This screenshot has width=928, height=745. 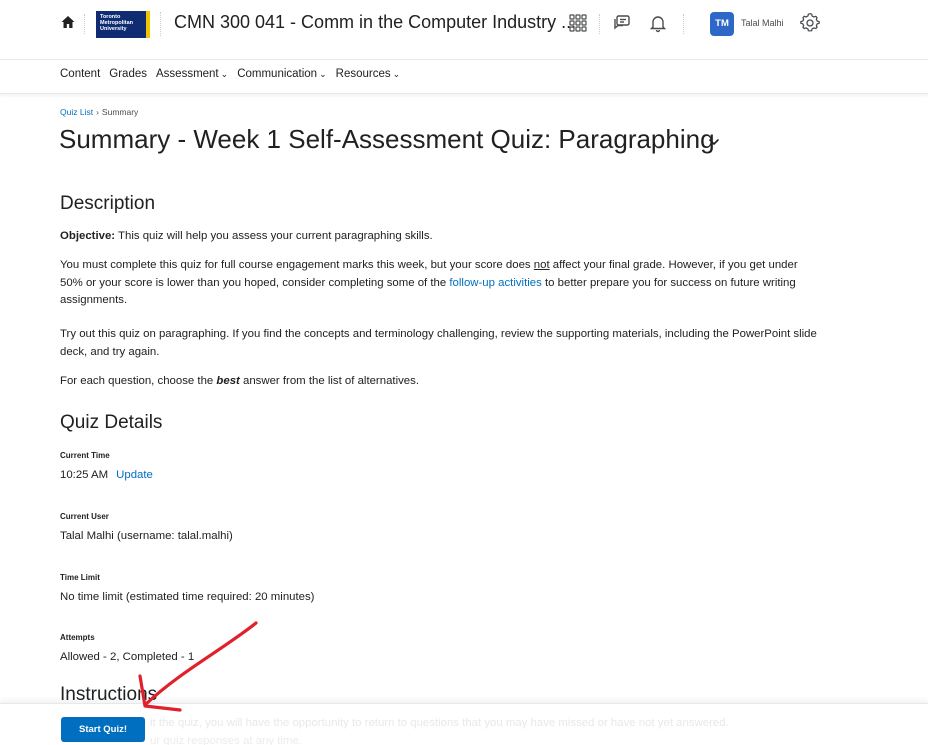 What do you see at coordinates (108, 203) in the screenshot?
I see `description-heading: Description` at bounding box center [108, 203].